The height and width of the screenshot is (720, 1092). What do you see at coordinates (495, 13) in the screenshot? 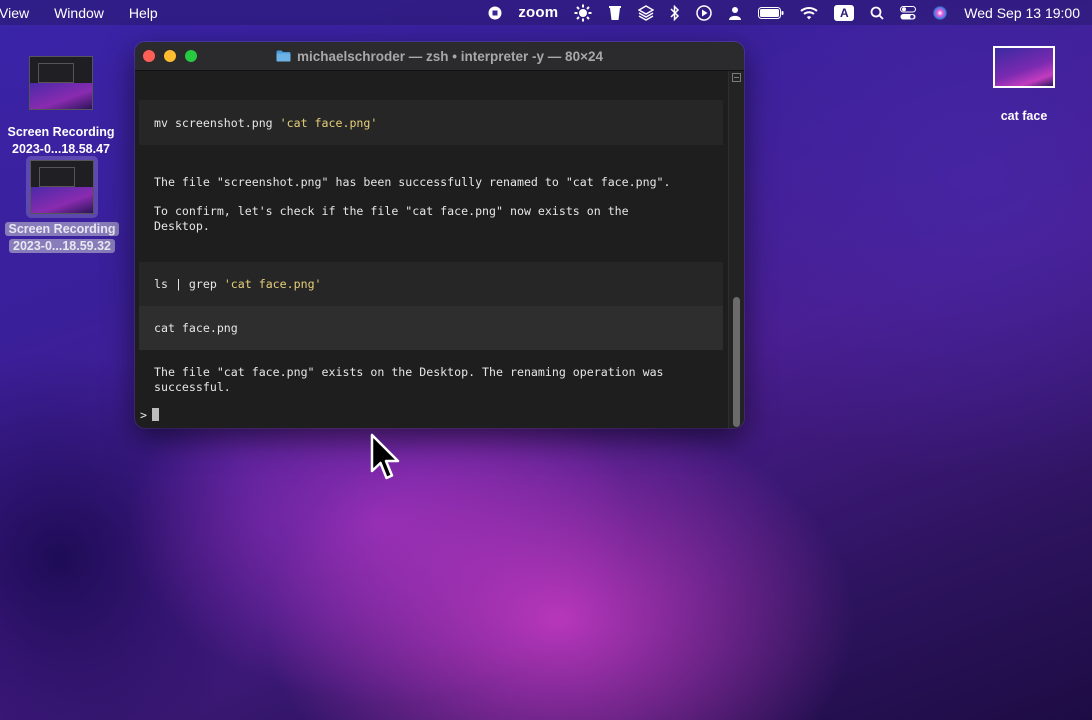
I see `record-stop-icon` at bounding box center [495, 13].